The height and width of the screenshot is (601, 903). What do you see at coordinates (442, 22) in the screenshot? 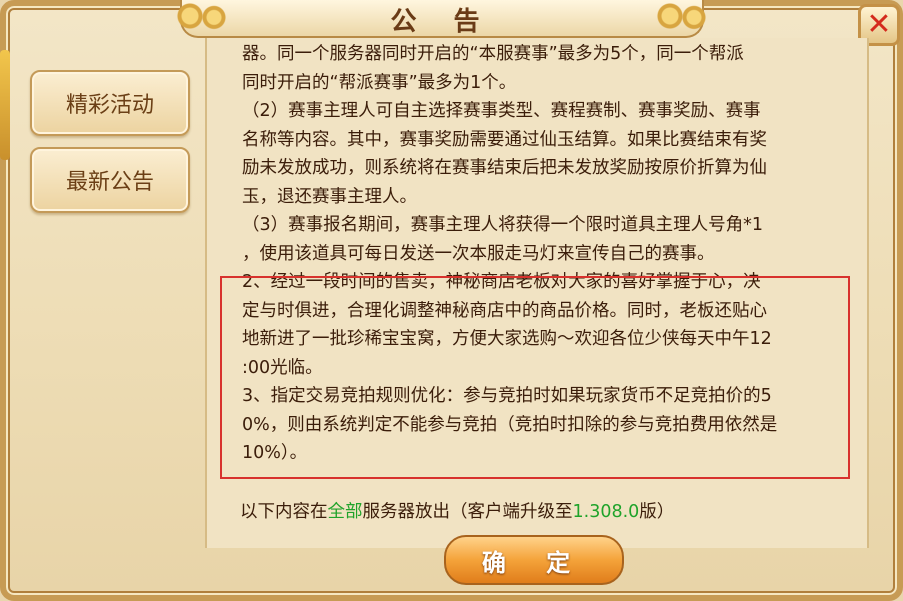
I see `dialog-title: 公 告` at bounding box center [442, 22].